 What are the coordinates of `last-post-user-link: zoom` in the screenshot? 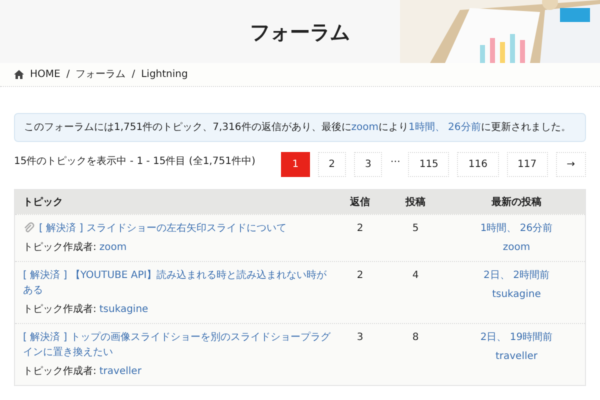 It's located at (516, 247).